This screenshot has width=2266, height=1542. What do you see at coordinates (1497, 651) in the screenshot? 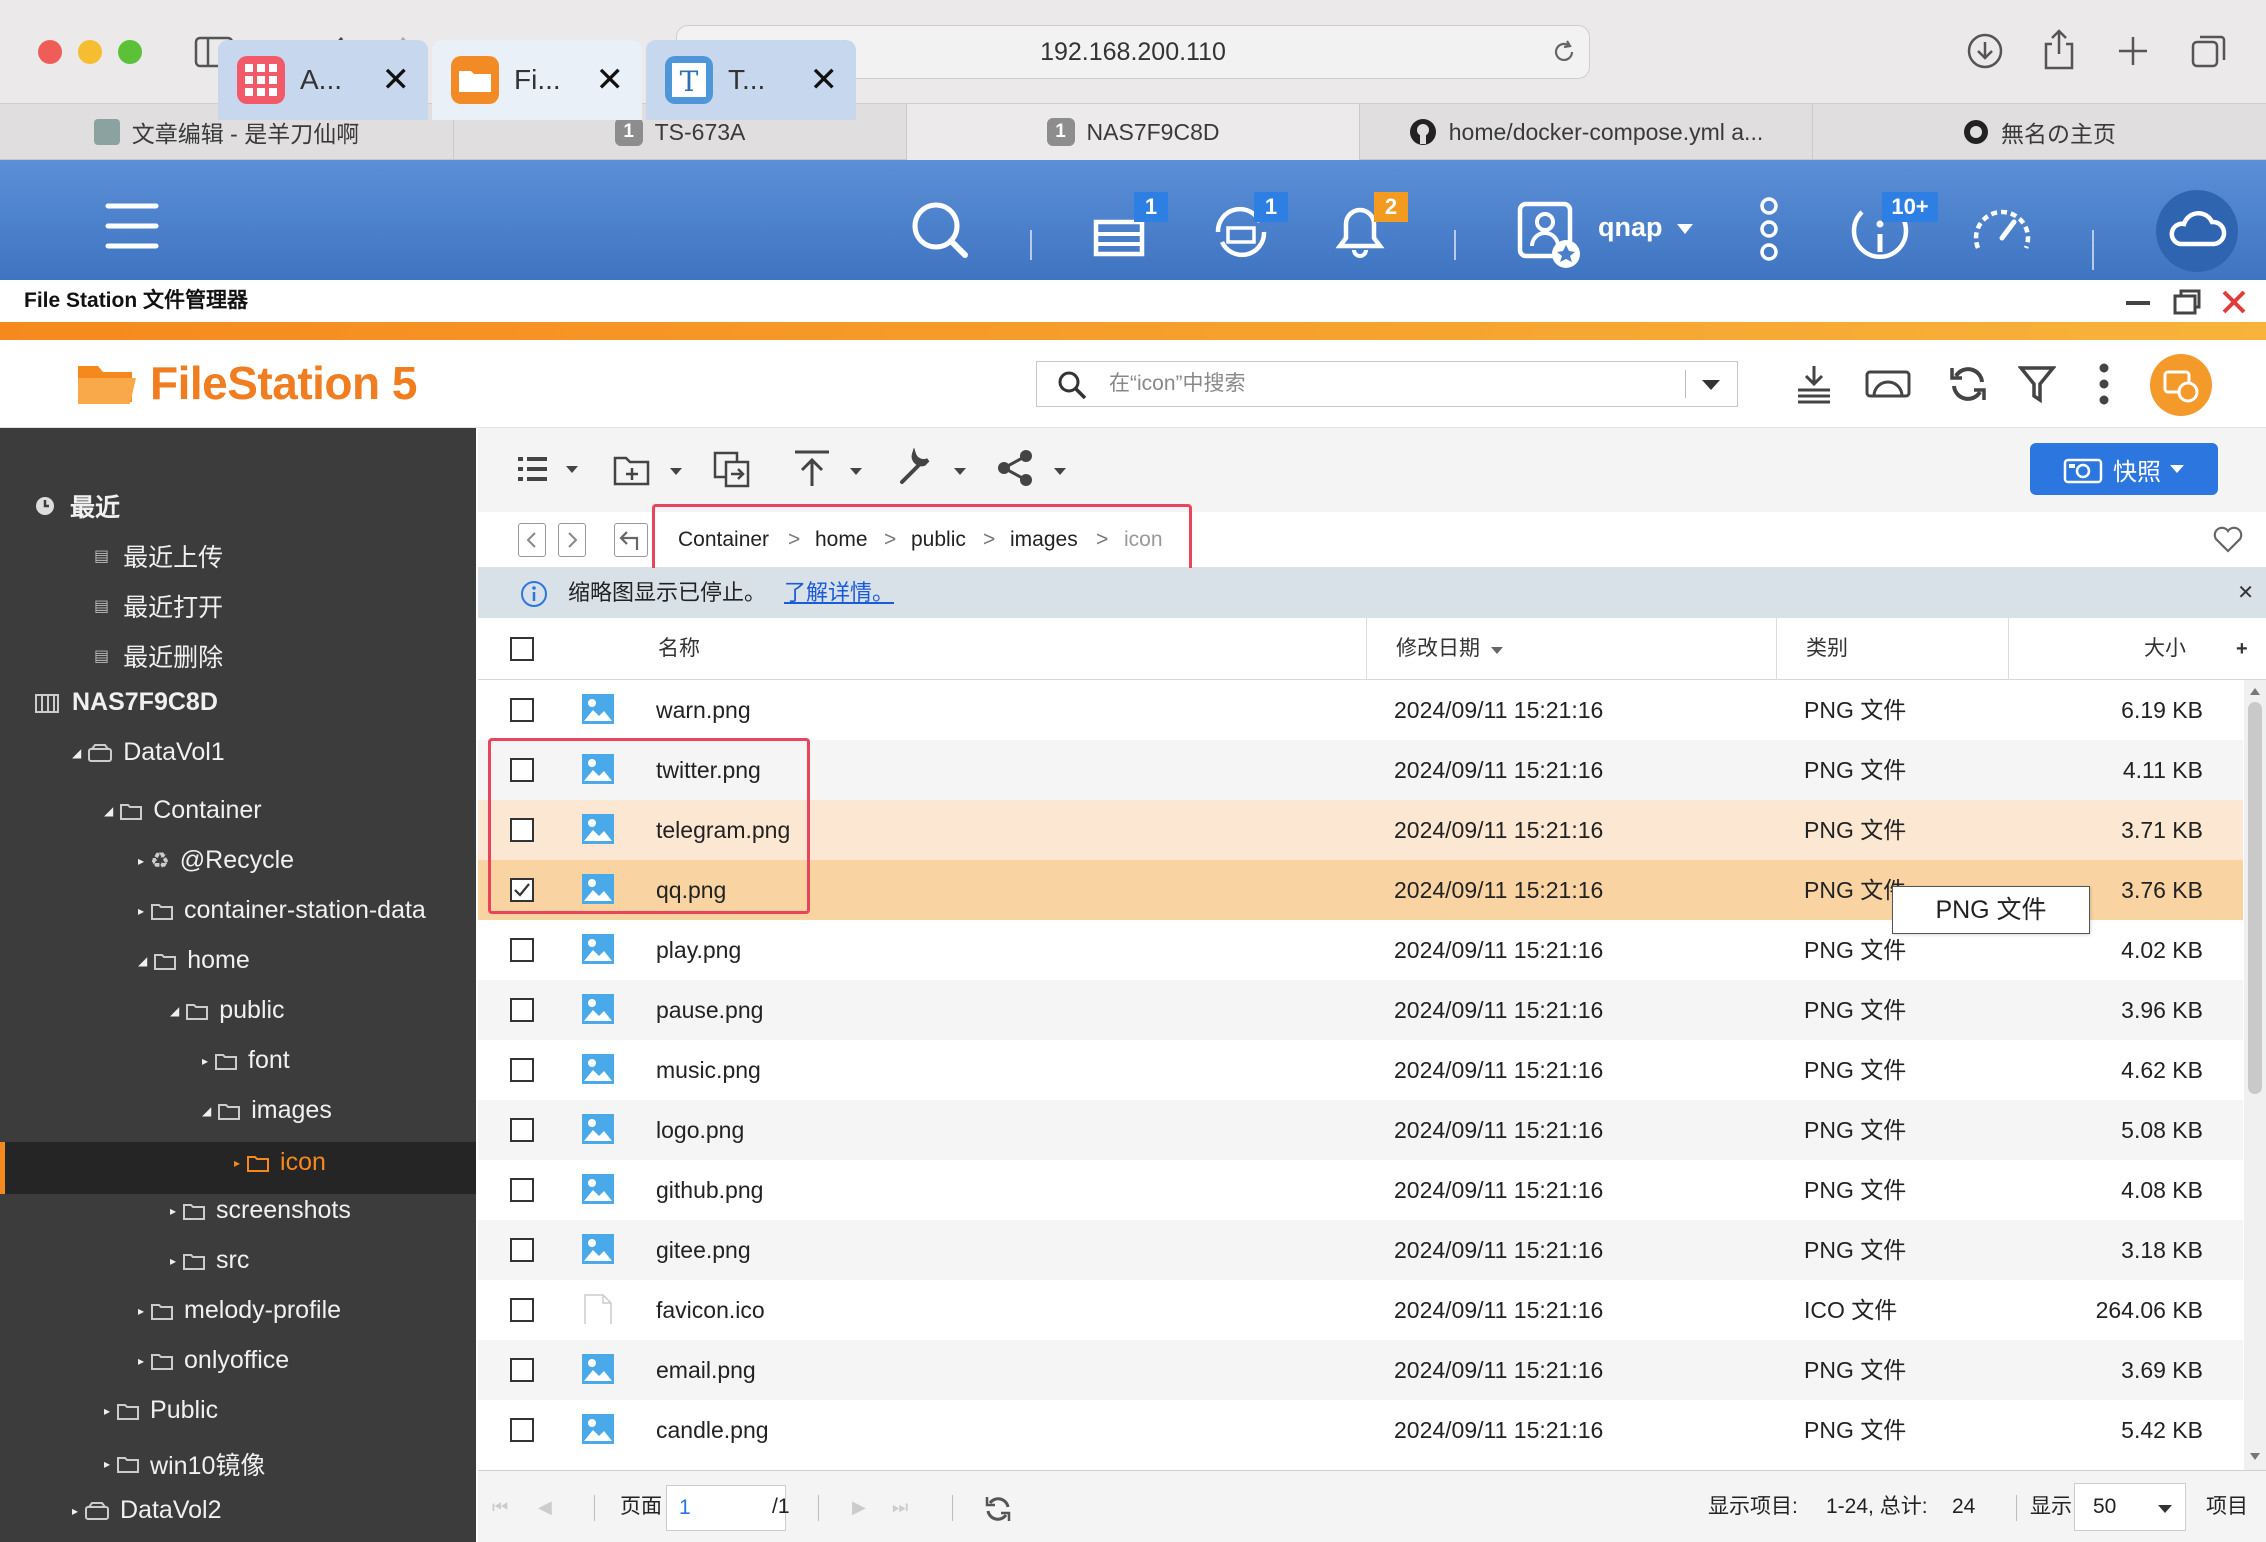
I see `sort-desc-icon` at bounding box center [1497, 651].